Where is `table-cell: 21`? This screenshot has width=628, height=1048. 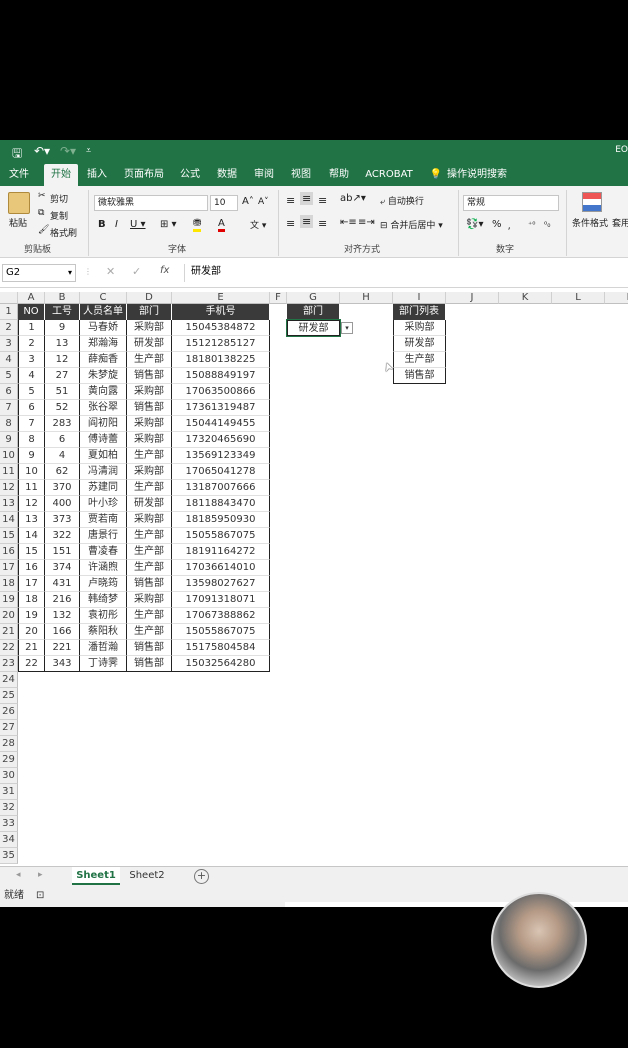
table-cell: 21 is located at coordinates (31, 648).